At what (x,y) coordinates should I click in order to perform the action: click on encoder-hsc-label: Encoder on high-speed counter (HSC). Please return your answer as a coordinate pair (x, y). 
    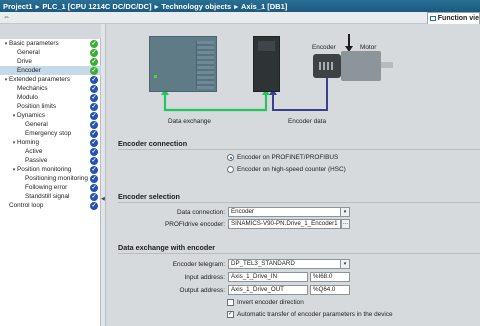
    Looking at the image, I should click on (291, 169).